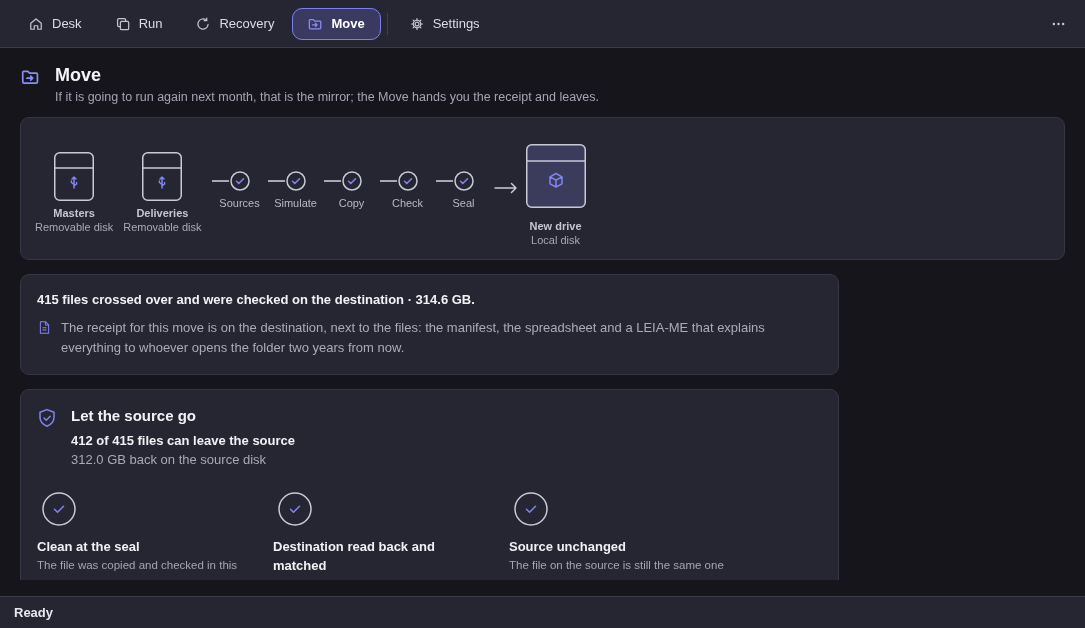 This screenshot has width=1085, height=628. I want to click on shield-check-icon, so click(47, 418).